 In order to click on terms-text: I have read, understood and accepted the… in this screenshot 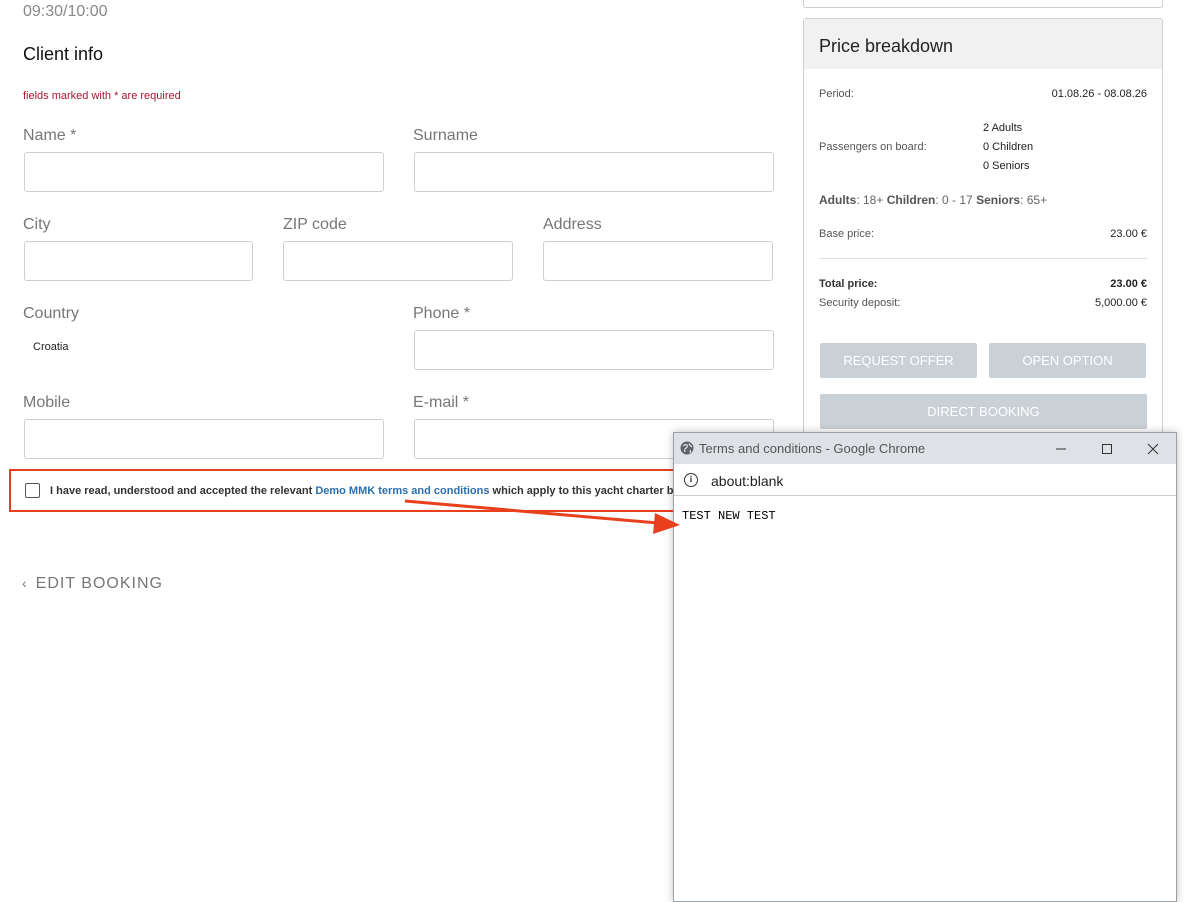, I will do `click(362, 491)`.